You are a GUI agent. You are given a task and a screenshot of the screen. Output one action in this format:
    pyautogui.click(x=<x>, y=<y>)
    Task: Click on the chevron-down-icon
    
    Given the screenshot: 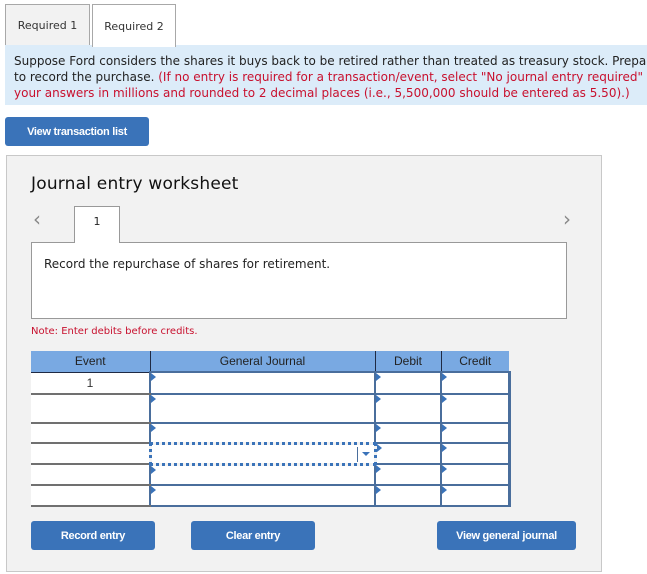 What is the action you would take?
    pyautogui.click(x=365, y=454)
    